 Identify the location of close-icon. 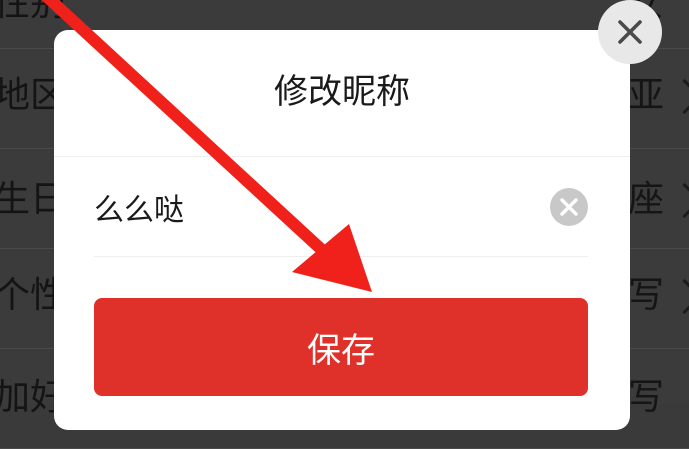
(630, 32).